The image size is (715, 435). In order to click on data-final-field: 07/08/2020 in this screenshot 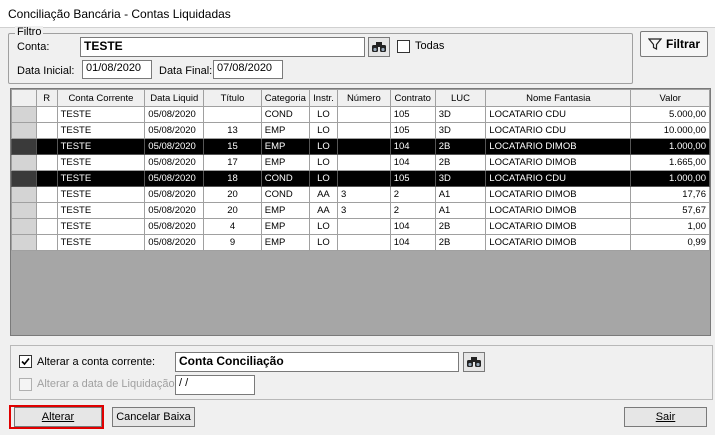, I will do `click(248, 69)`.